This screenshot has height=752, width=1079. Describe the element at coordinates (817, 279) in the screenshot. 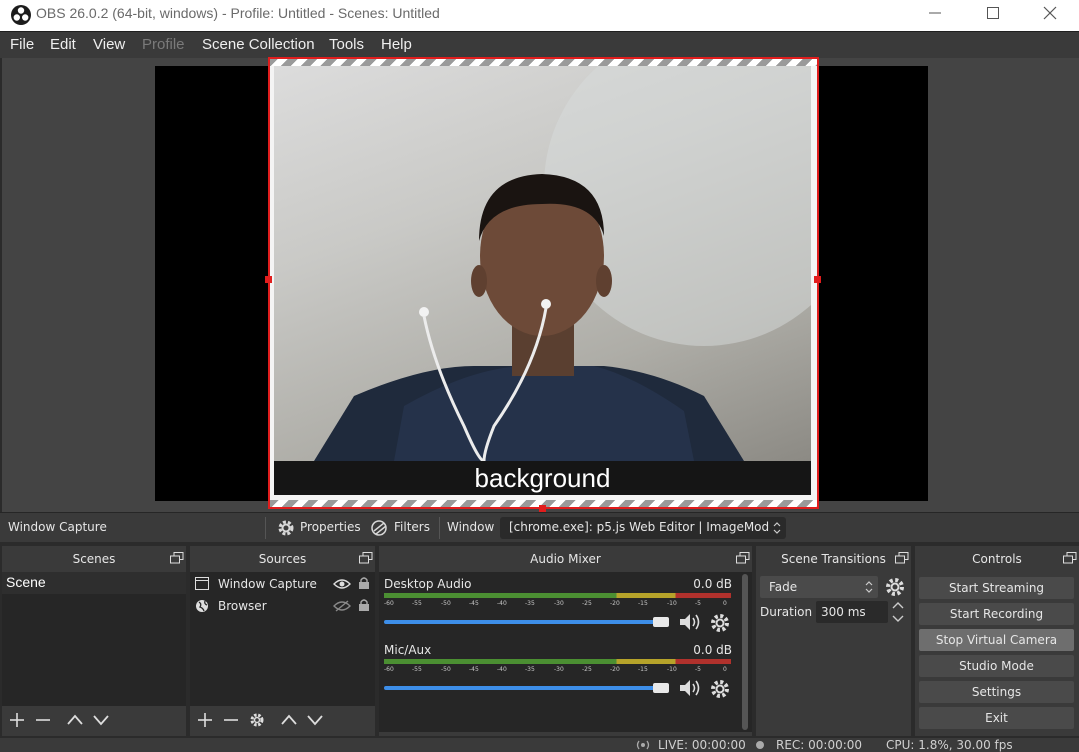

I see `resize-handle-right` at that location.